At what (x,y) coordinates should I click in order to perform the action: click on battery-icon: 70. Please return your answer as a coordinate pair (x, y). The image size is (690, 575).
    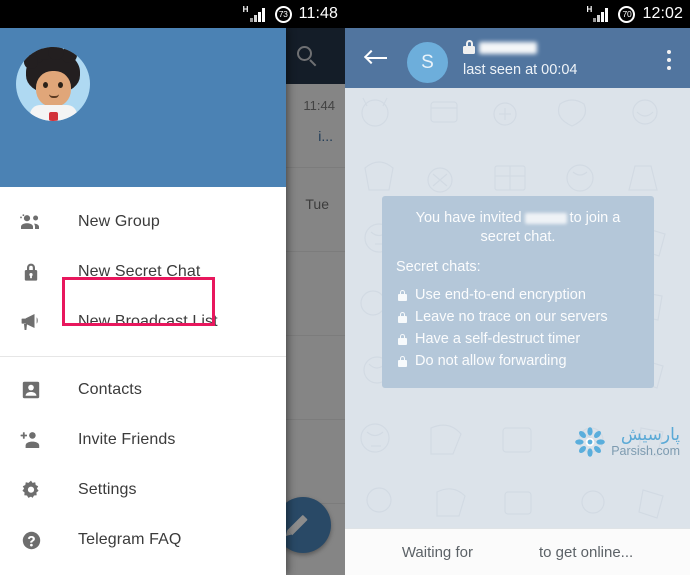
    Looking at the image, I should click on (627, 14).